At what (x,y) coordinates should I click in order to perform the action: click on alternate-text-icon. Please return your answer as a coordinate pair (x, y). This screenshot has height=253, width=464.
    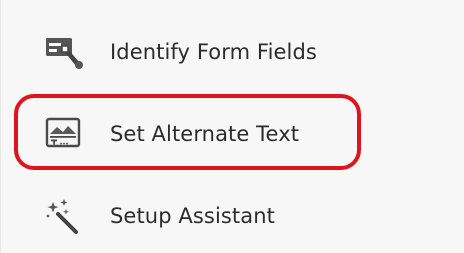
    Looking at the image, I should click on (64, 134).